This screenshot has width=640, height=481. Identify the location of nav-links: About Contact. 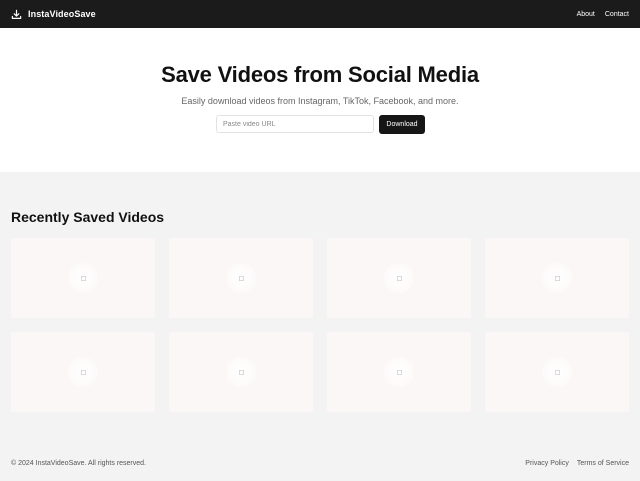
(603, 14).